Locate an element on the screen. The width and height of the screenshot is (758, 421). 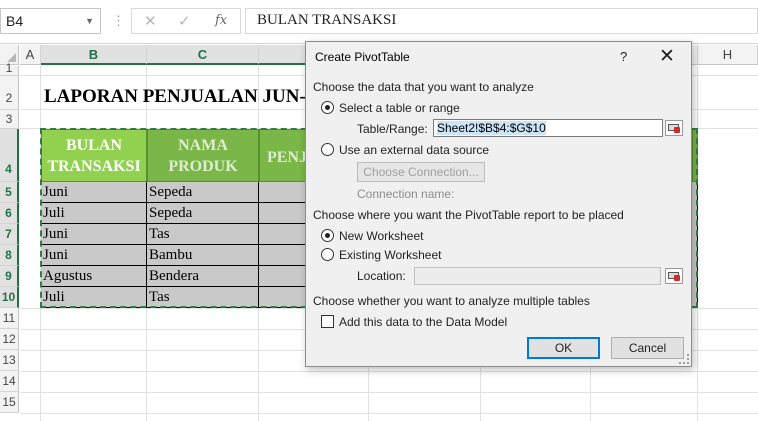
radio-external-source-label: Use an external data source is located at coordinates (414, 150).